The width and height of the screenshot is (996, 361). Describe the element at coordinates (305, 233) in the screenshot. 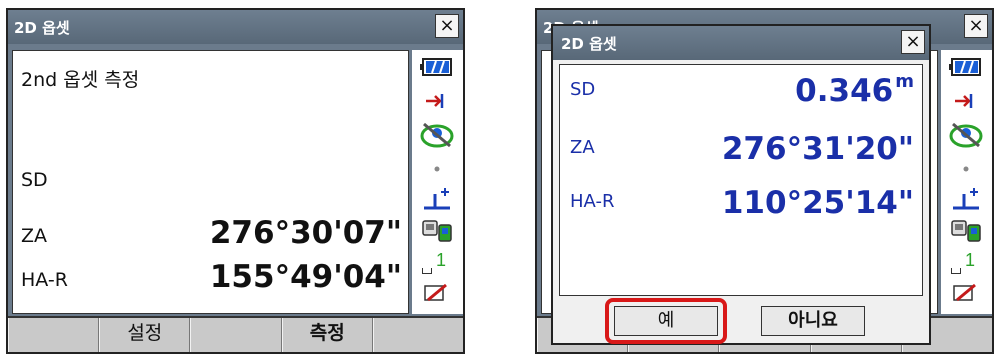

I see `za-value: 276°30'07"` at that location.